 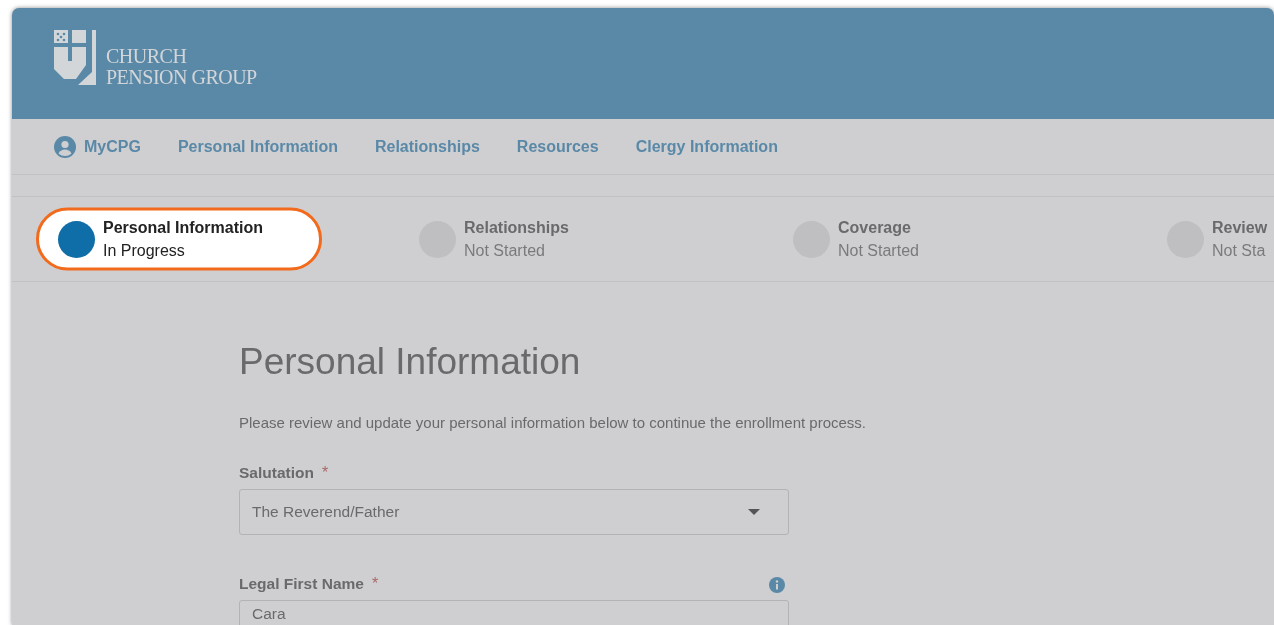 I want to click on page-title: Personal Information, so click(x=410, y=362).